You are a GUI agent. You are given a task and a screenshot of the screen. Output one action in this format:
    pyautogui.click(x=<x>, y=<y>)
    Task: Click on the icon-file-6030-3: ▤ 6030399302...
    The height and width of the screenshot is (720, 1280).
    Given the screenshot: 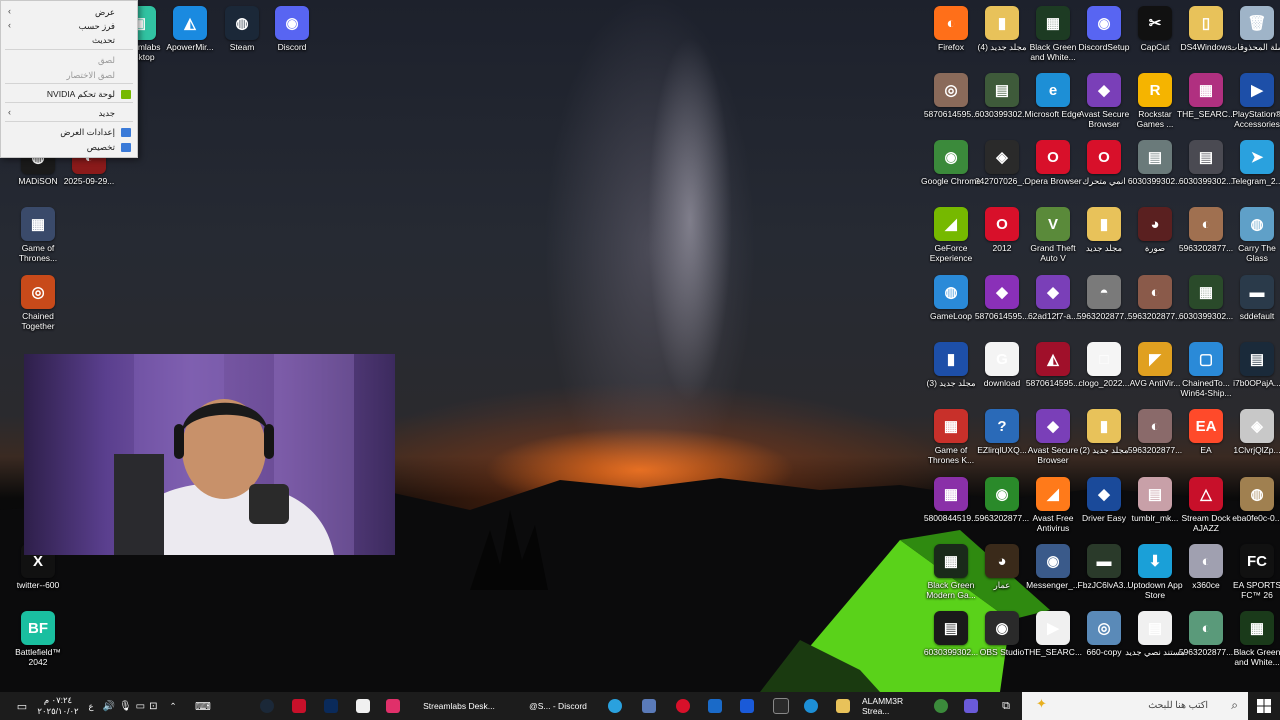 What is the action you would take?
    pyautogui.click(x=1155, y=163)
    